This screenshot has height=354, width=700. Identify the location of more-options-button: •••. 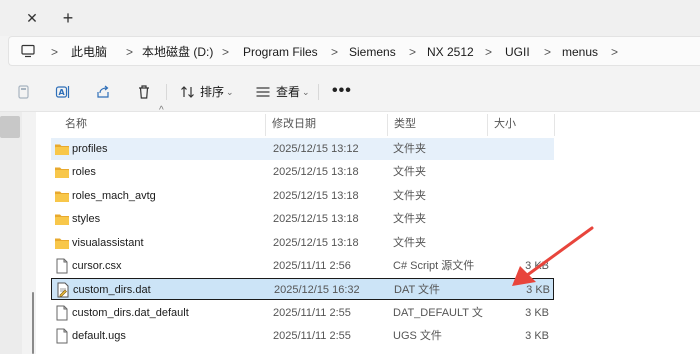
(341, 92).